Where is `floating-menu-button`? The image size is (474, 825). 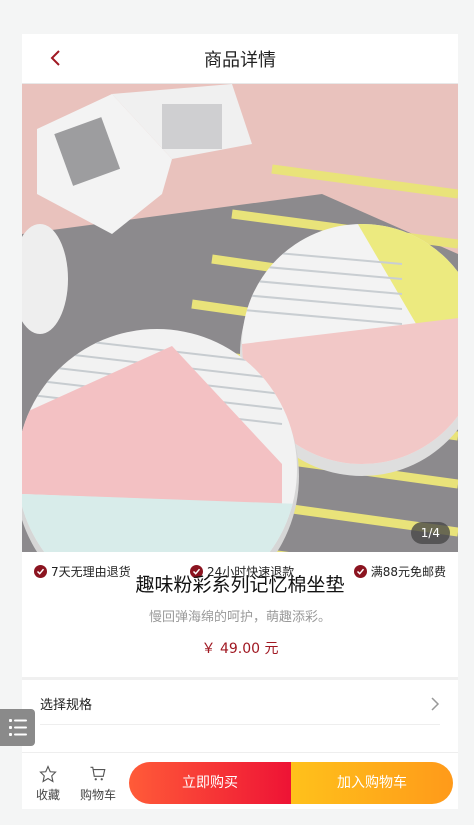
floating-menu-button is located at coordinates (17, 727).